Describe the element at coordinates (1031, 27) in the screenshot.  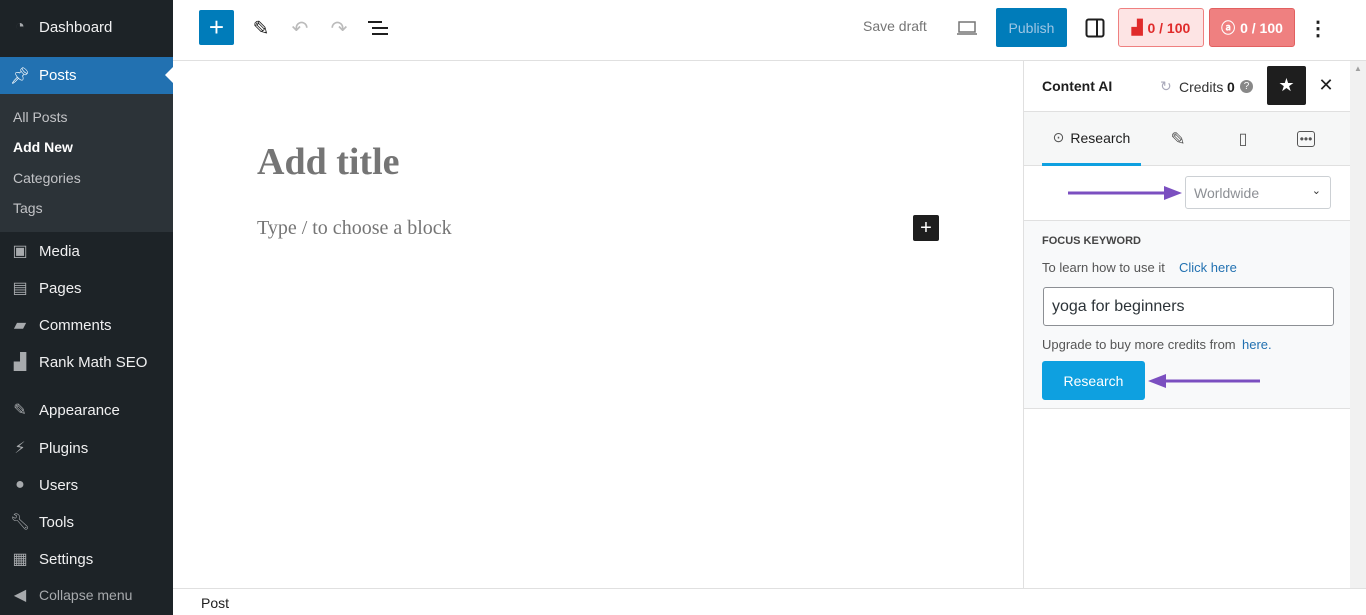
I see `publish-button: Publish` at that location.